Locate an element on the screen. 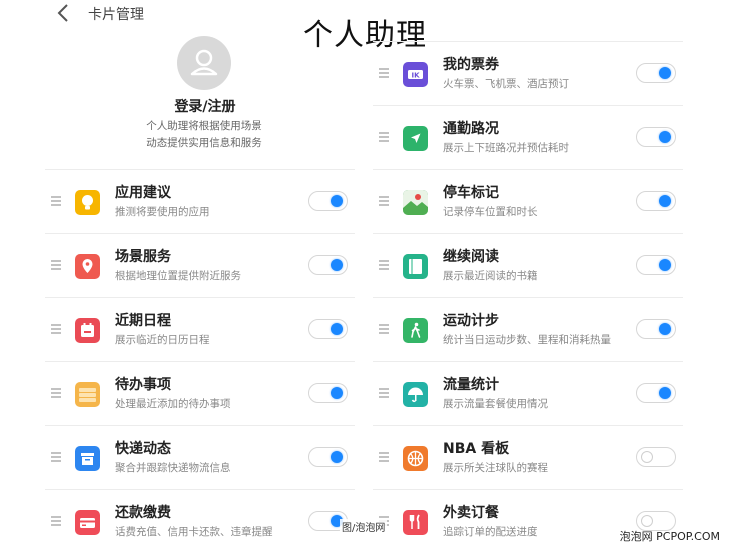 Image resolution: width=730 pixels, height=554 pixels. svg-text: IK is located at coordinates (415, 76).